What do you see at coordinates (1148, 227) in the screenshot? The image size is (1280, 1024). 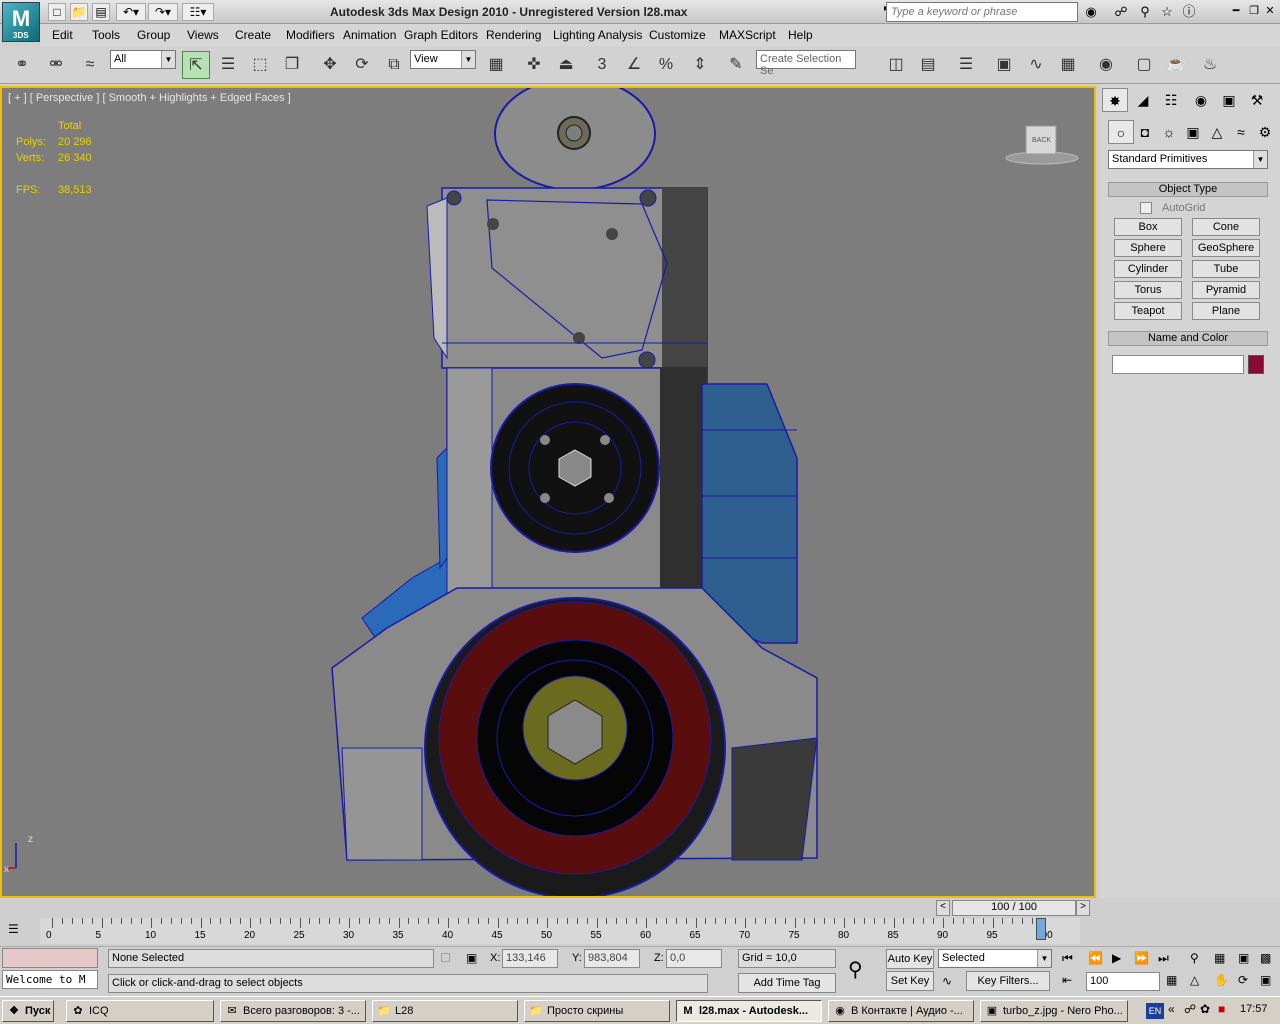 I see `box-button: Box` at bounding box center [1148, 227].